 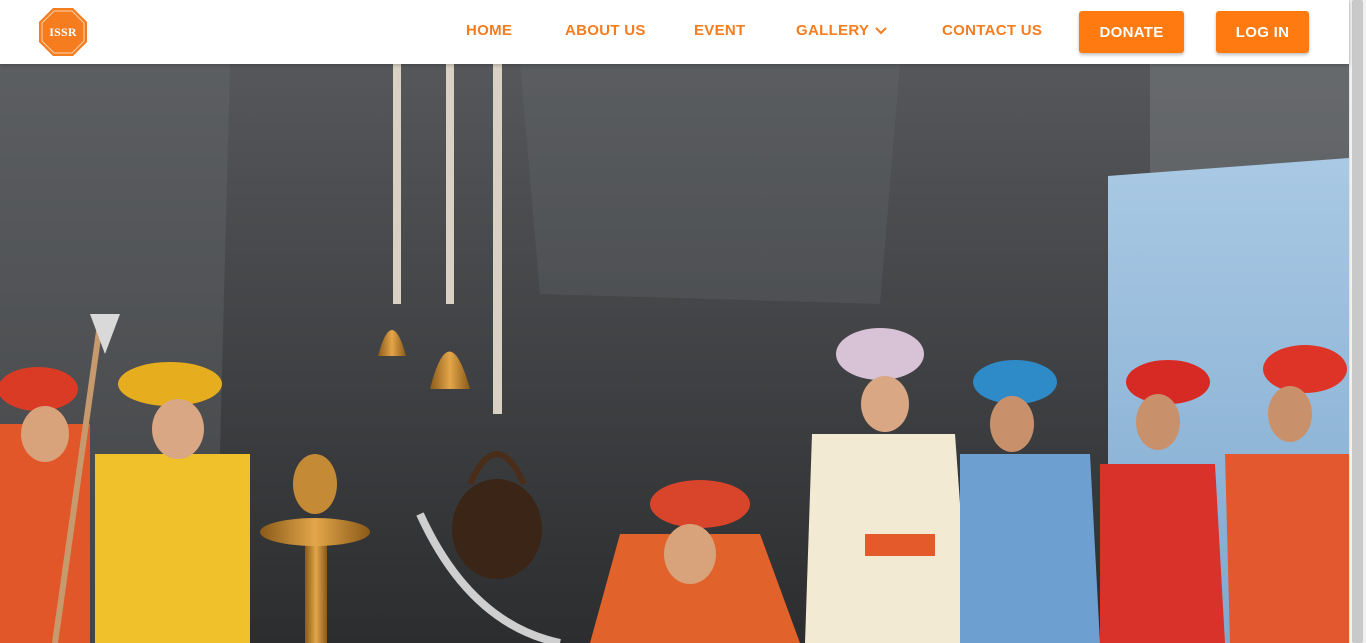 What do you see at coordinates (832, 30) in the screenshot?
I see `nav-gallery: GALLERY` at bounding box center [832, 30].